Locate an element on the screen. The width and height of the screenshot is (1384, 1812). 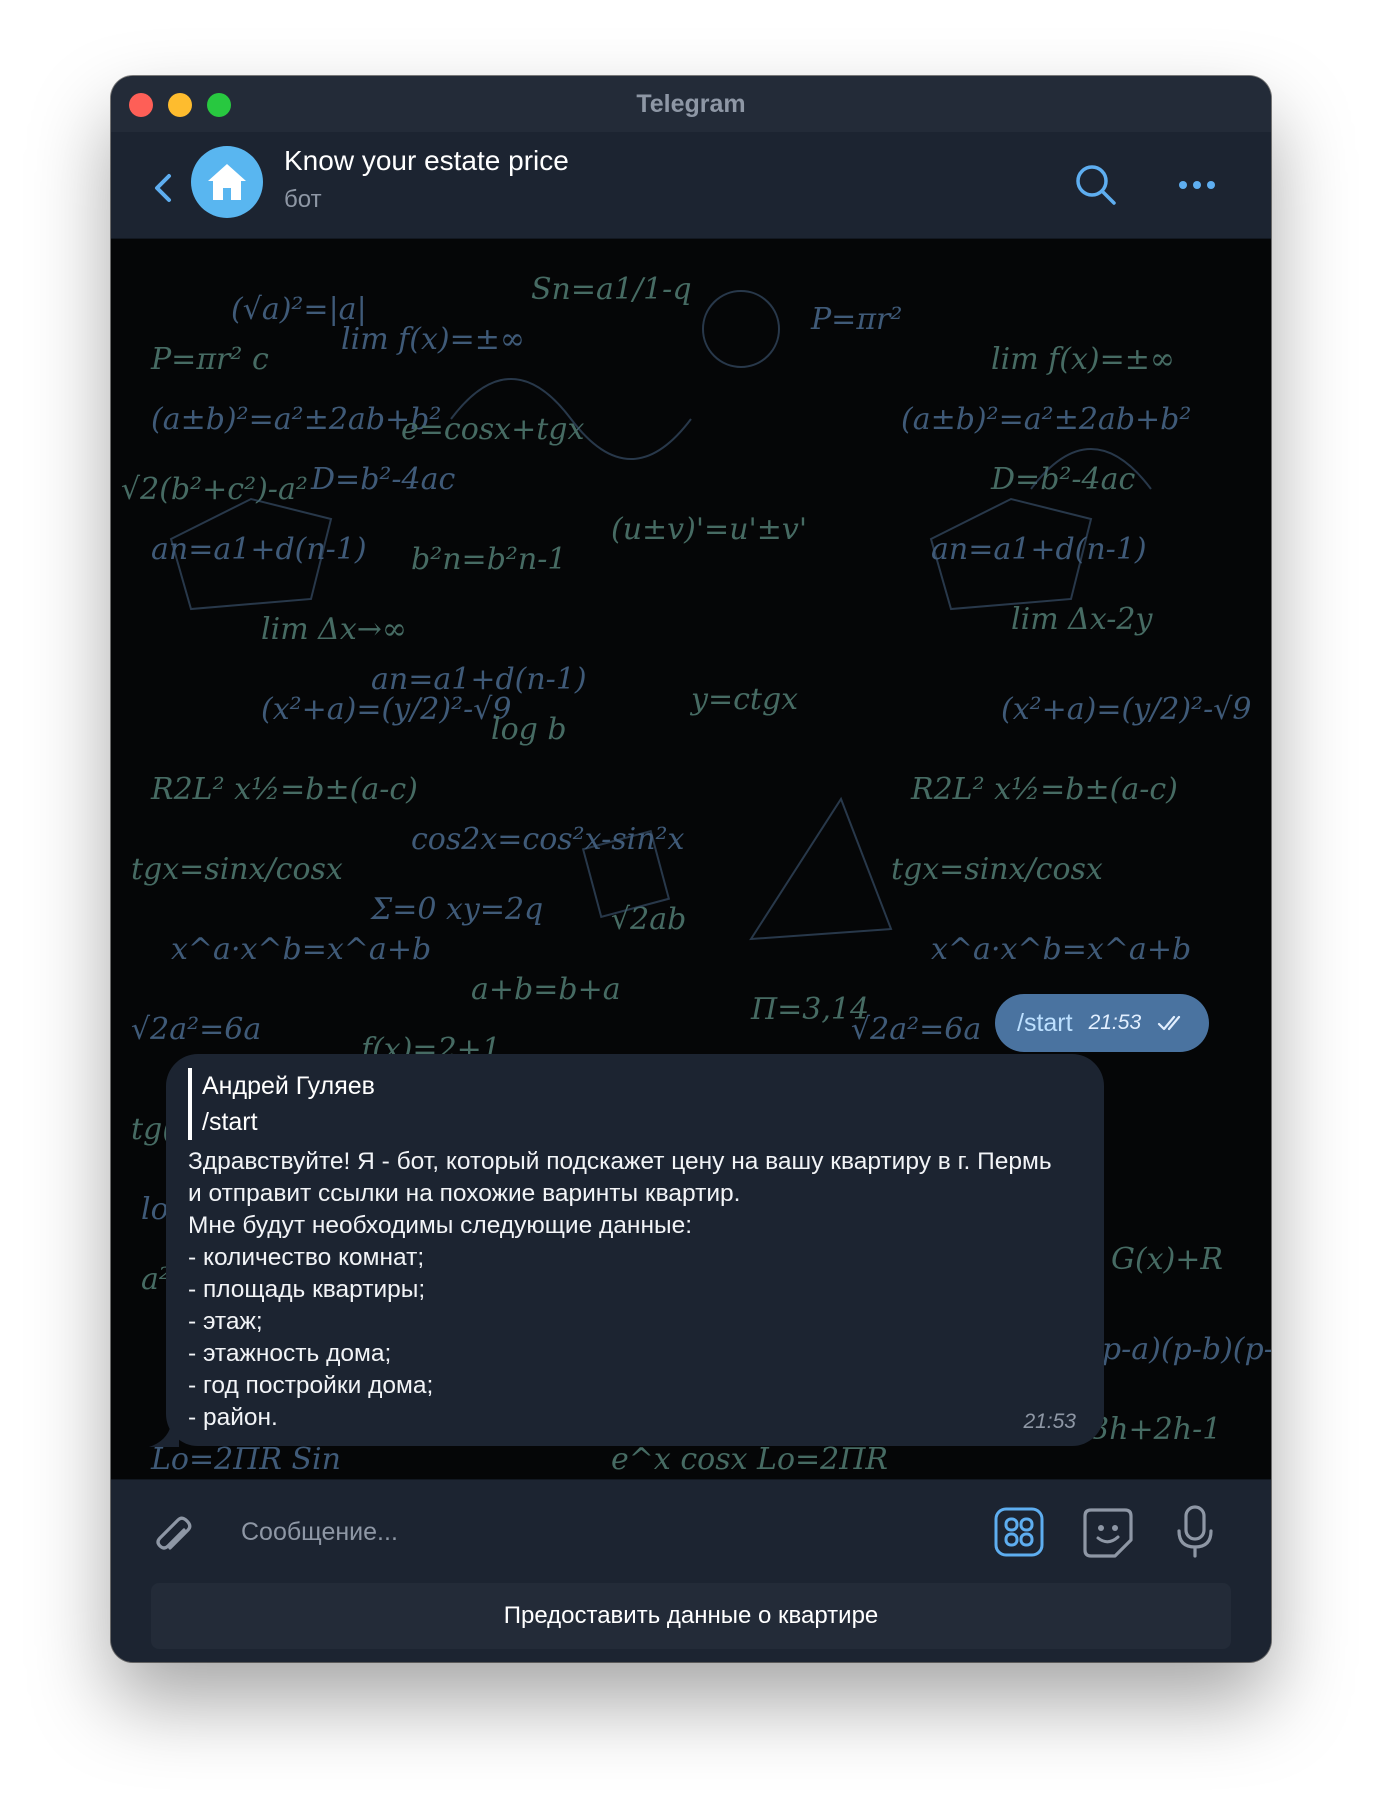
svg-text: P=πr² c is located at coordinates (209, 359).